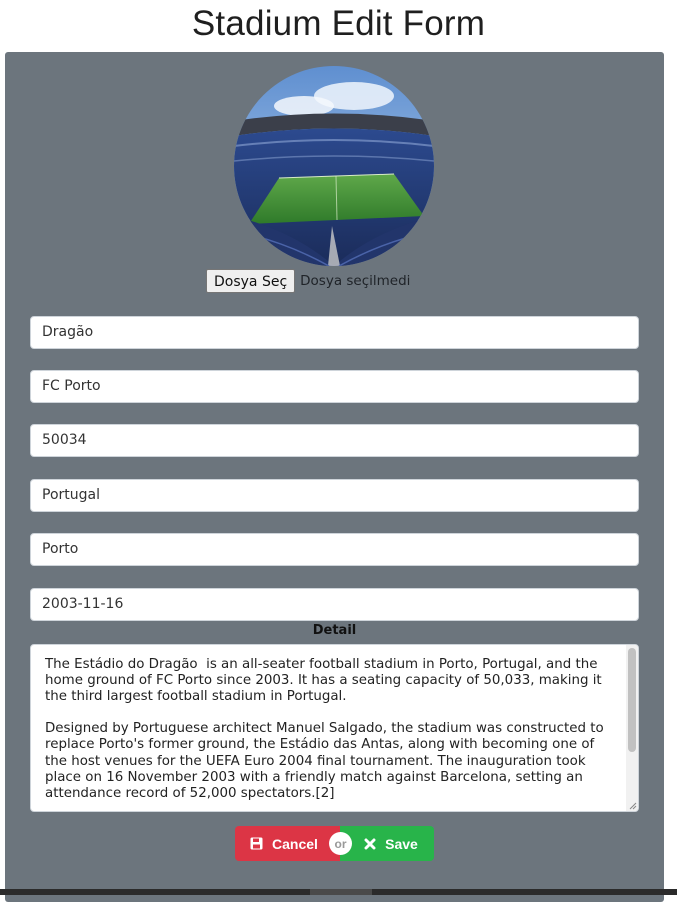 This screenshot has height=902, width=677. What do you see at coordinates (401, 843) in the screenshot?
I see `save-label: Save` at bounding box center [401, 843].